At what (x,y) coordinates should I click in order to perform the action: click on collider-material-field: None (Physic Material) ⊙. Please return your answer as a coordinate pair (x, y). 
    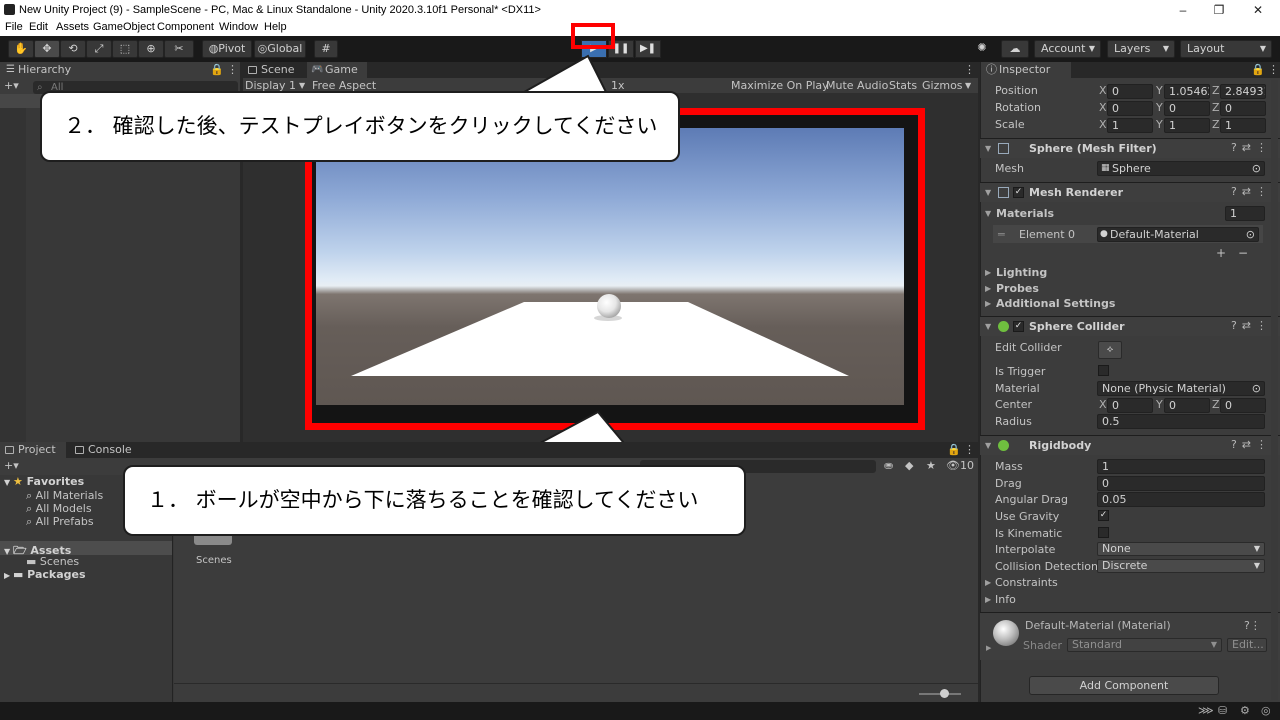
    Looking at the image, I should click on (1181, 388).